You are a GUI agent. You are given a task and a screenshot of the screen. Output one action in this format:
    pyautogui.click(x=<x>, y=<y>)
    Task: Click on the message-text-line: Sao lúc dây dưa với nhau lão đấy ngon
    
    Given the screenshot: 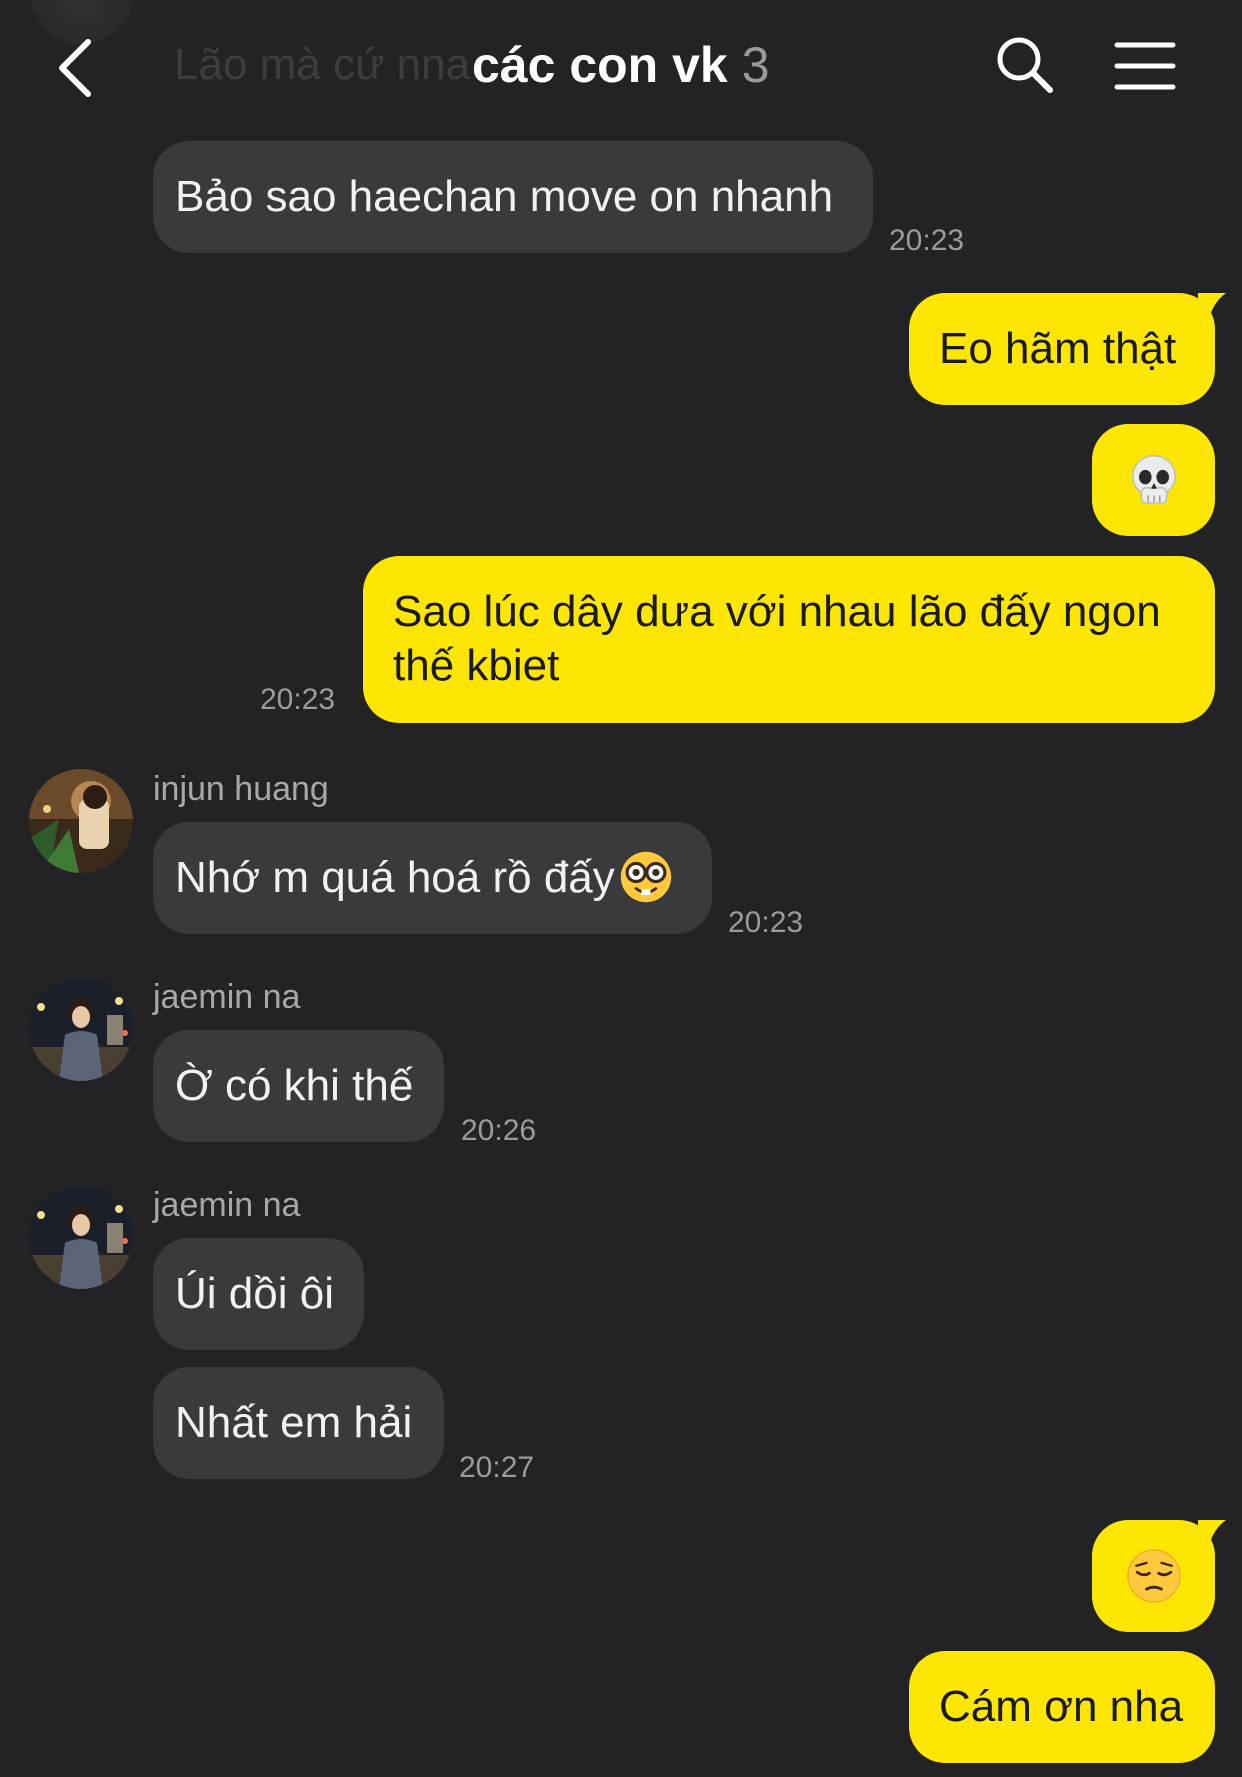 What is the action you would take?
    pyautogui.click(x=777, y=611)
    